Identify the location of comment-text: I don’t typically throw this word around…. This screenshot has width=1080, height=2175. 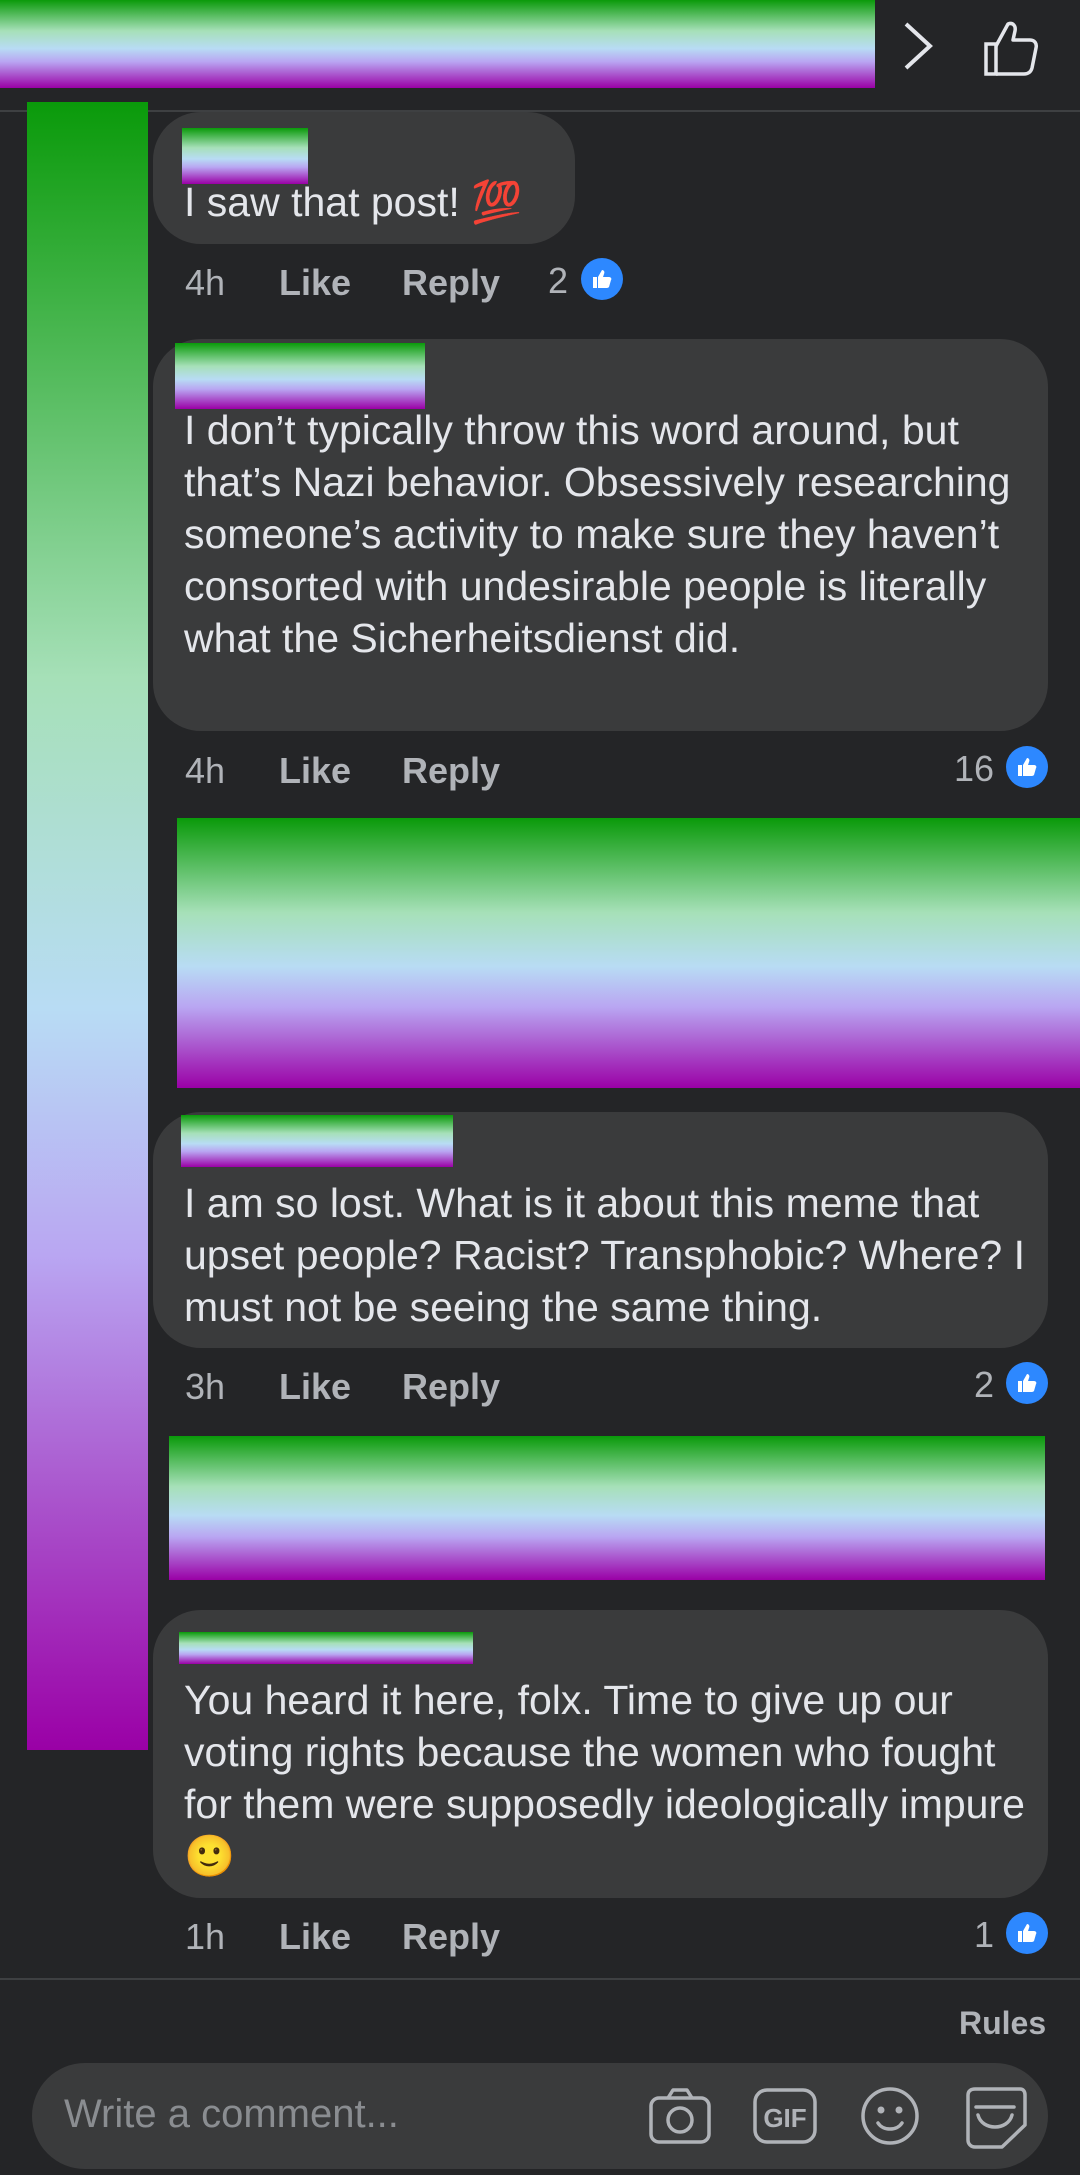
(597, 534).